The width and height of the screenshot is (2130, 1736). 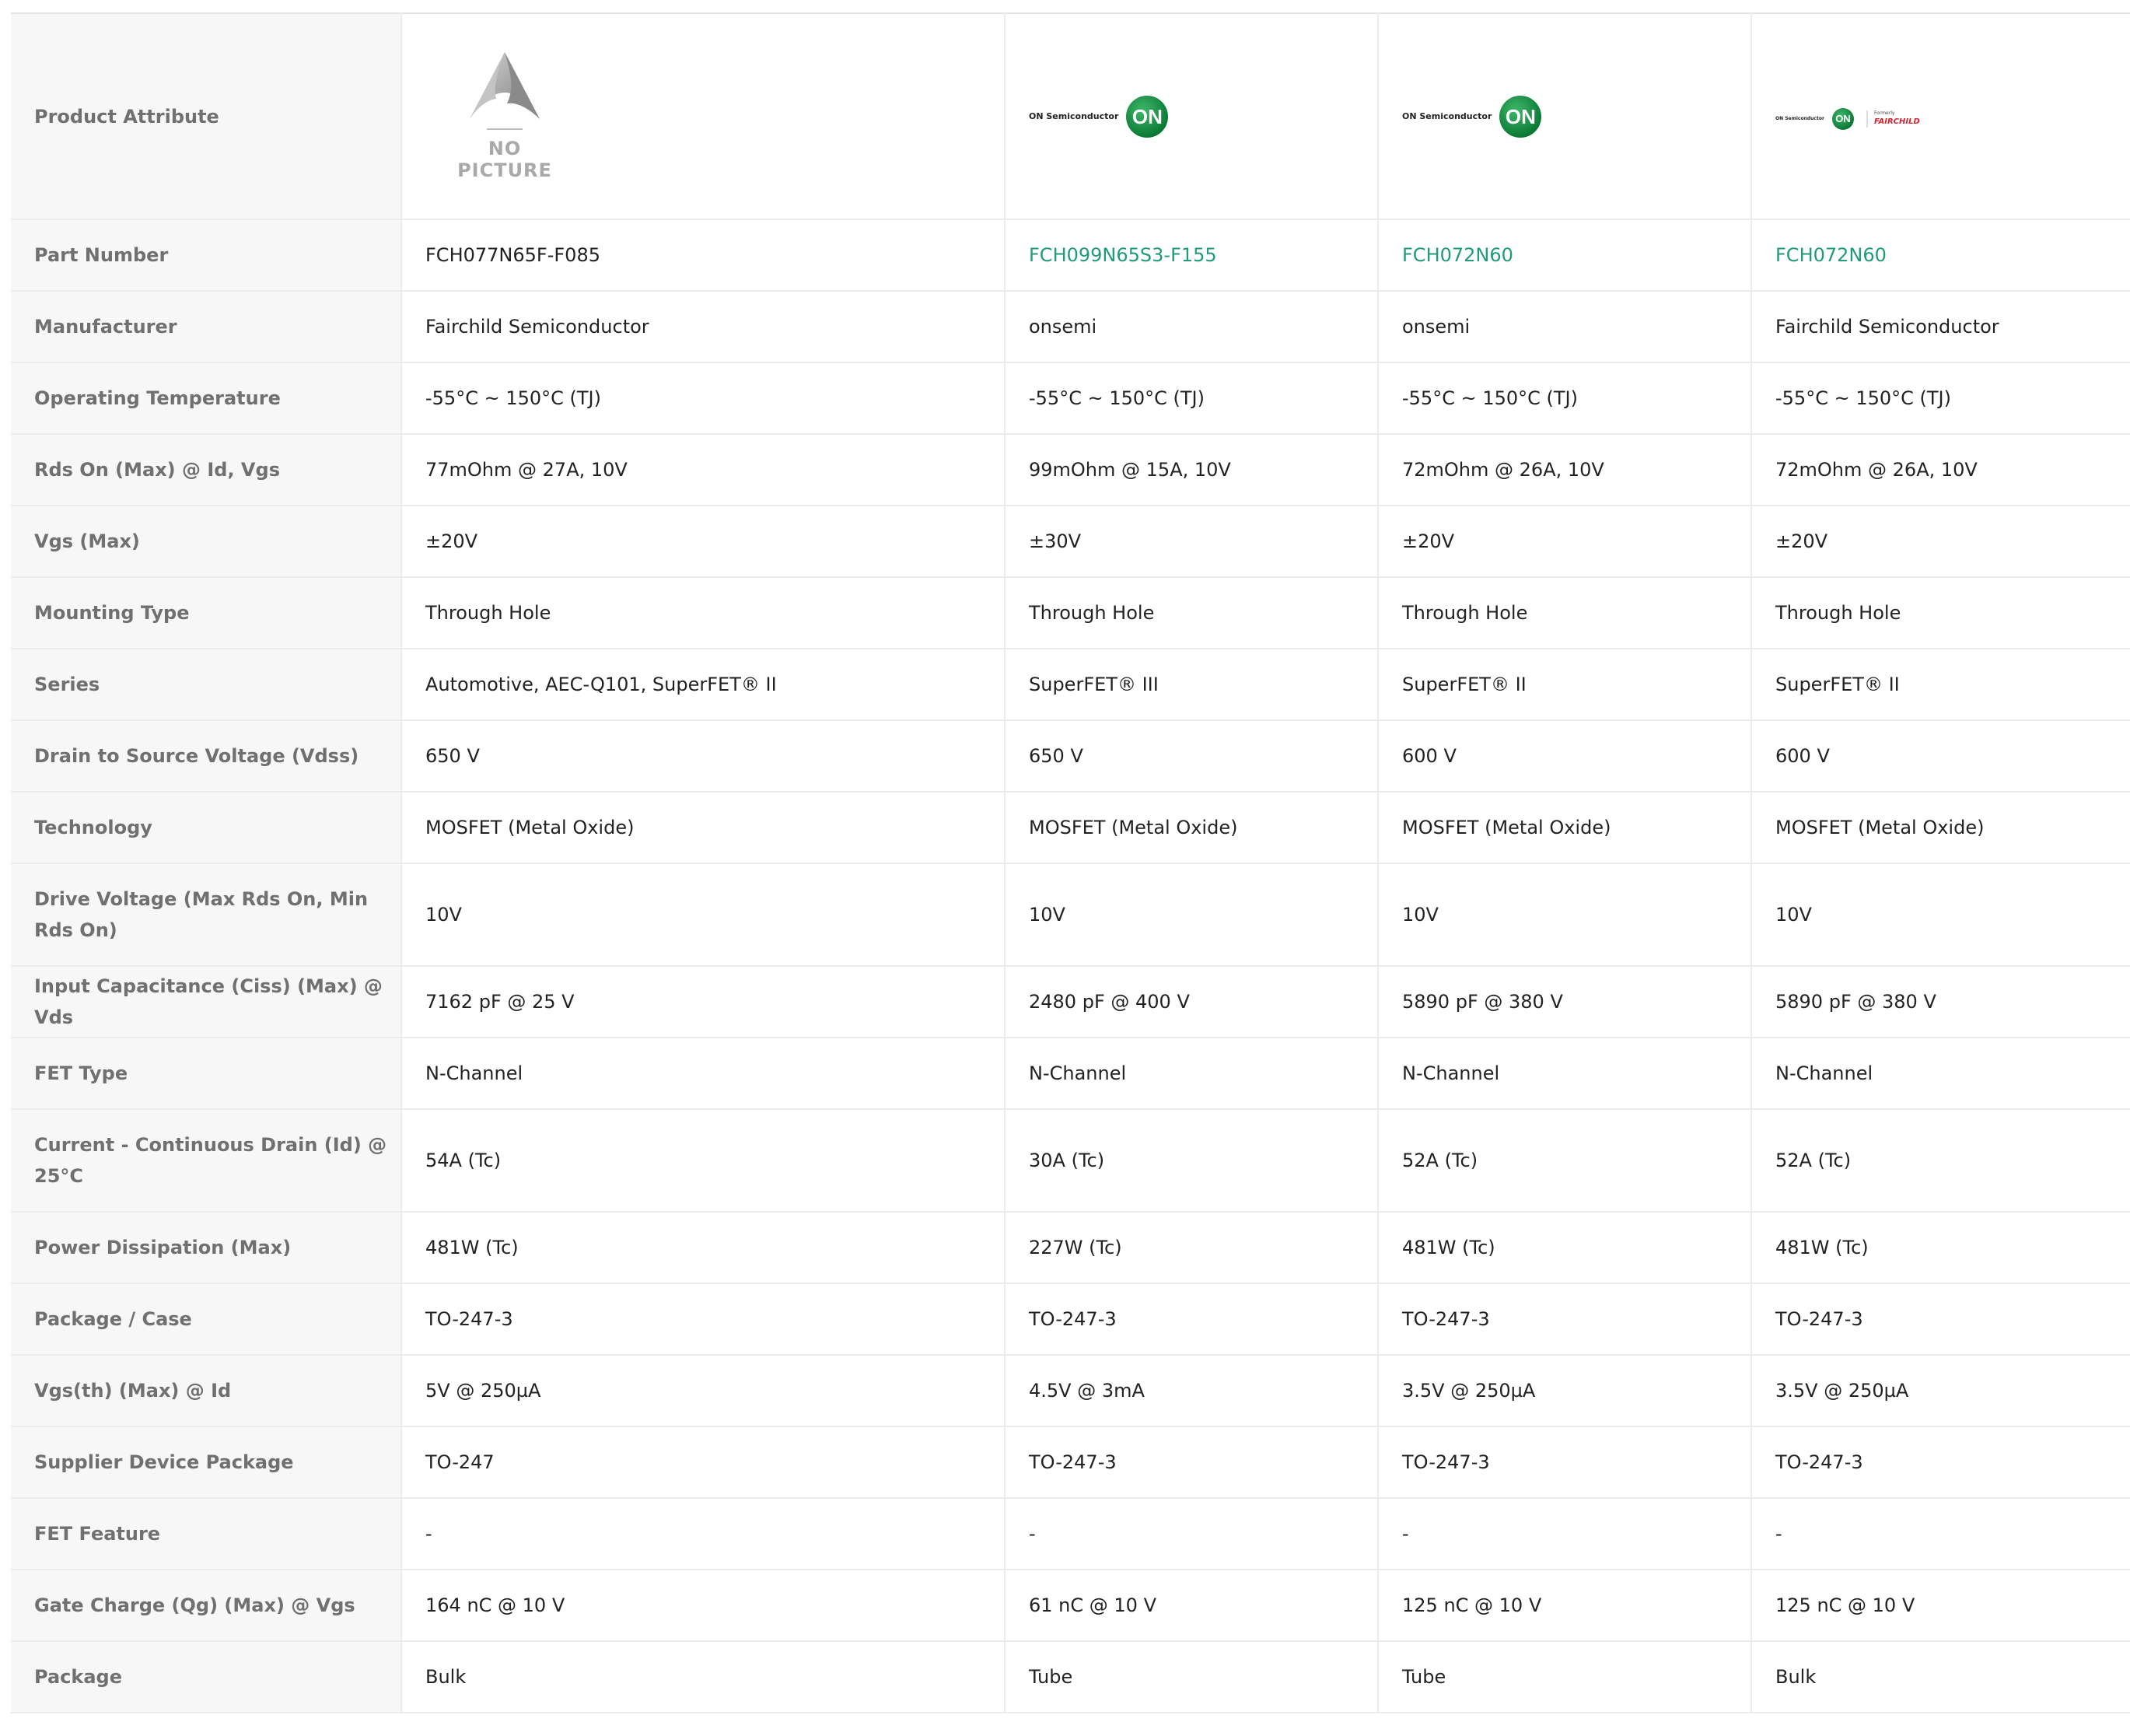 I want to click on attribute-value: 7162 pF @ 25 V, so click(x=703, y=1002).